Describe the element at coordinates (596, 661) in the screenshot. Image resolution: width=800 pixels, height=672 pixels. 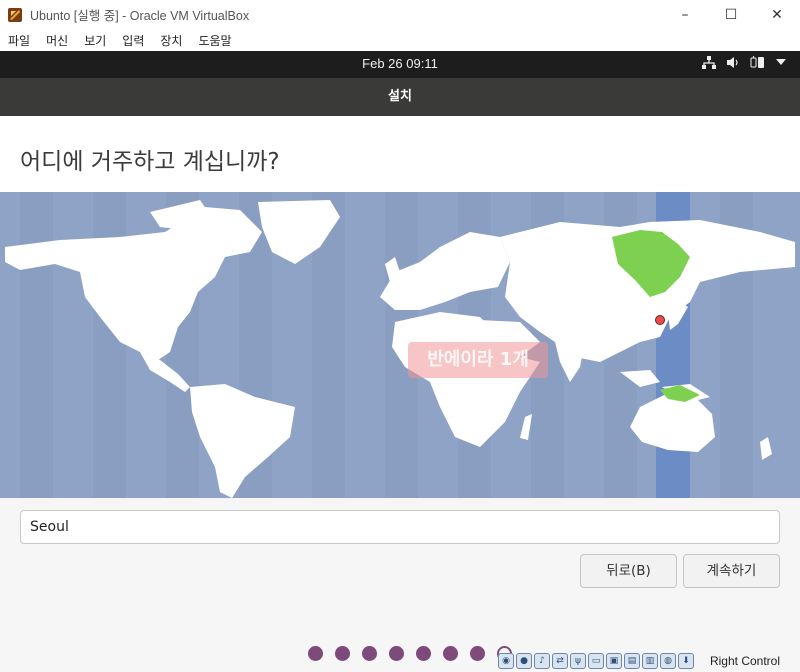
I see `shared-folder-icon: ▭` at that location.